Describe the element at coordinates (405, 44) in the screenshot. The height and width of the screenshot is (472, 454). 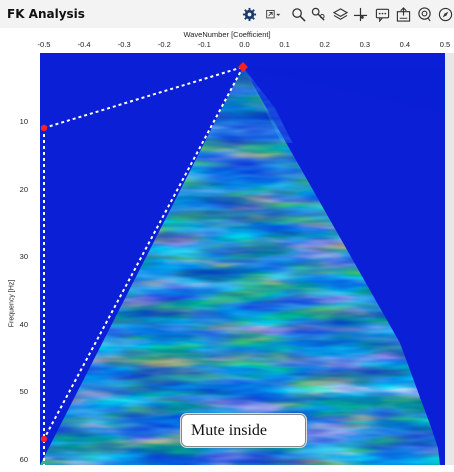
I see `x-tick-label: 0.4` at that location.